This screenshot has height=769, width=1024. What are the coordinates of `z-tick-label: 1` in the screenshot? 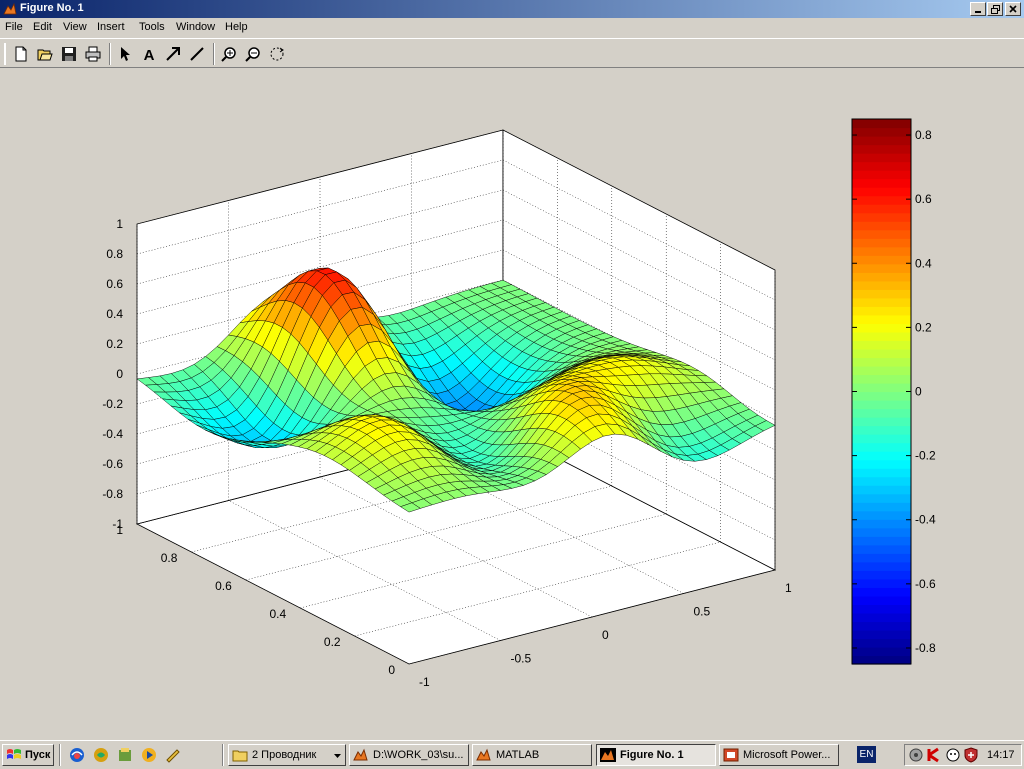 It's located at (119, 224).